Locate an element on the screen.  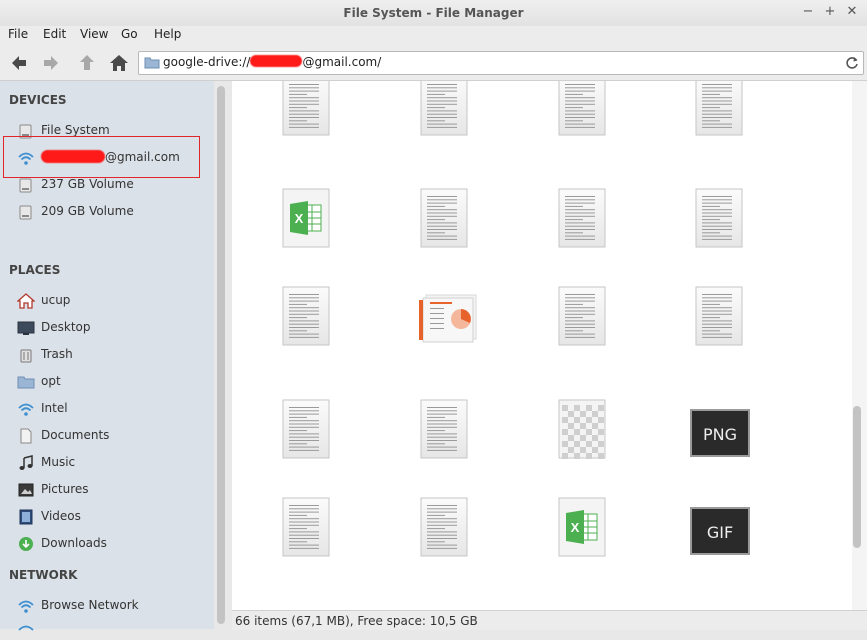
music-icon is located at coordinates (26, 462).